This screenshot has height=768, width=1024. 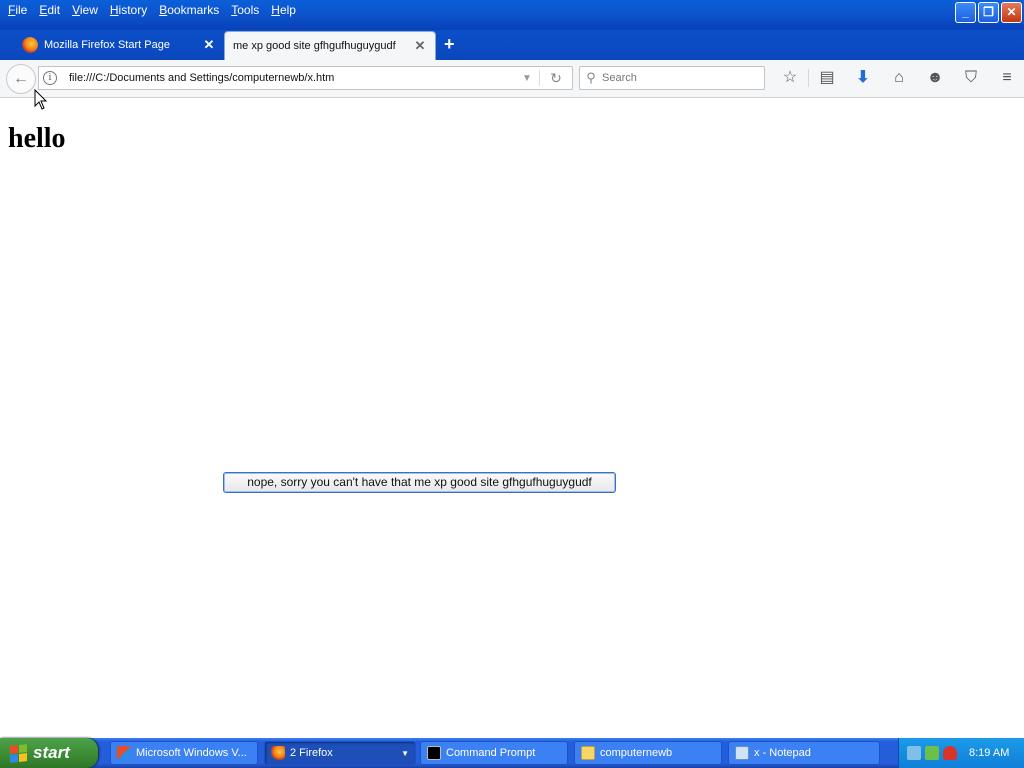 What do you see at coordinates (863, 78) in the screenshot?
I see `download-icon: ⬇` at bounding box center [863, 78].